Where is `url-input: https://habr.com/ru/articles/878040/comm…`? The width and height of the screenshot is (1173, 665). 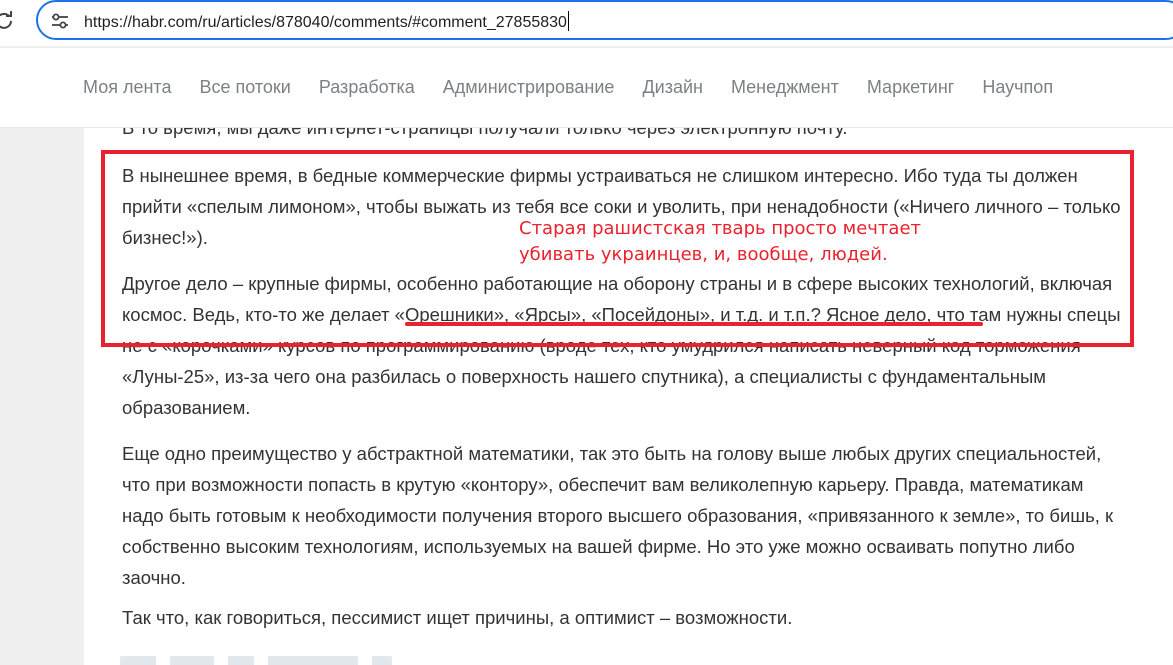 url-input: https://habr.com/ru/articles/878040/comm… is located at coordinates (326, 21).